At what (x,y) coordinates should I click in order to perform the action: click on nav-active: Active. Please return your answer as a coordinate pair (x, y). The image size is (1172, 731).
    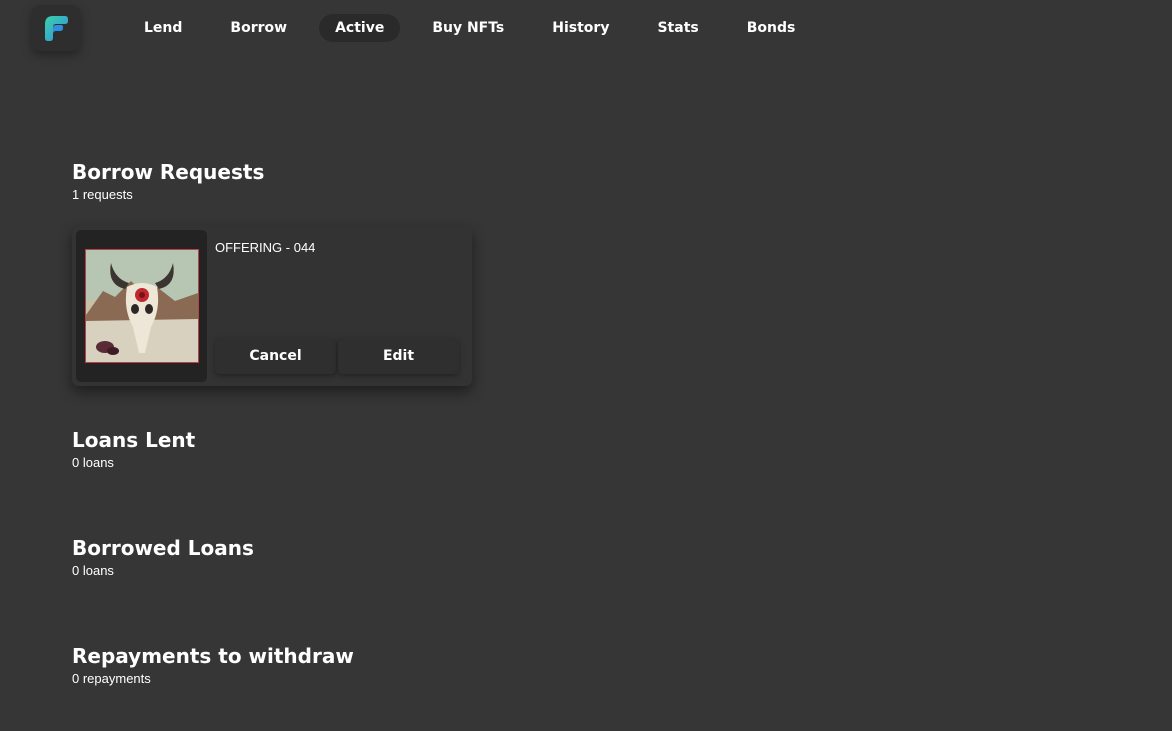
    Looking at the image, I should click on (360, 28).